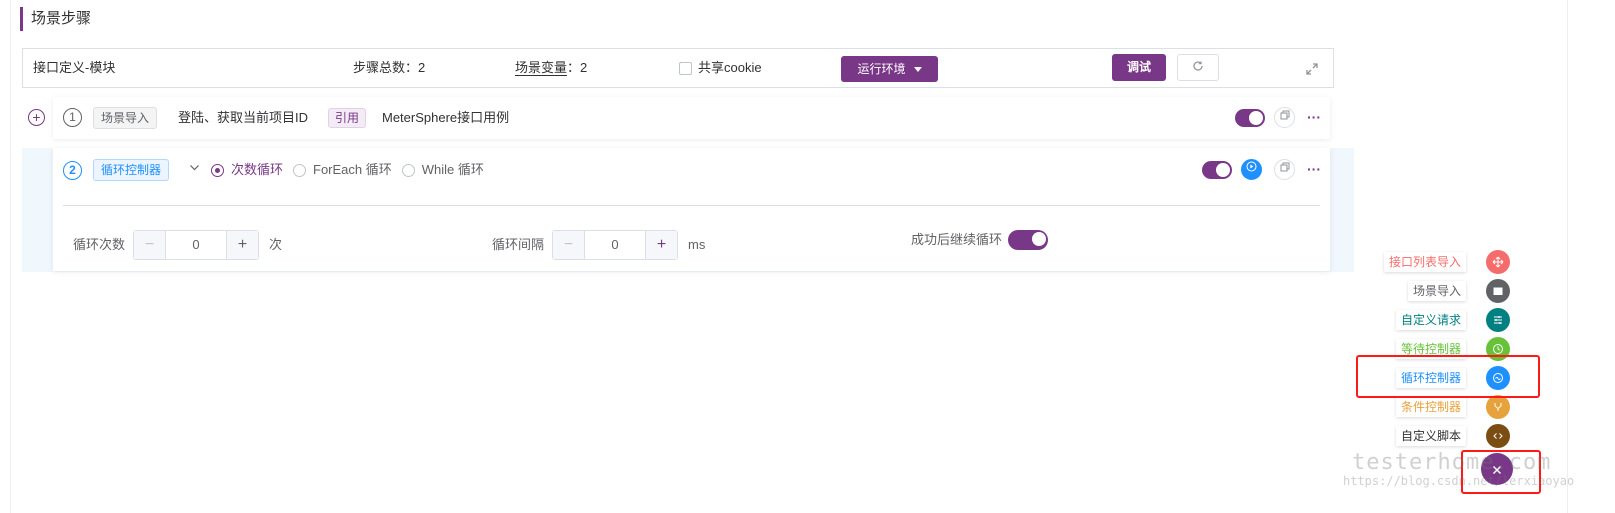  I want to click on play-icon, so click(1251, 168).